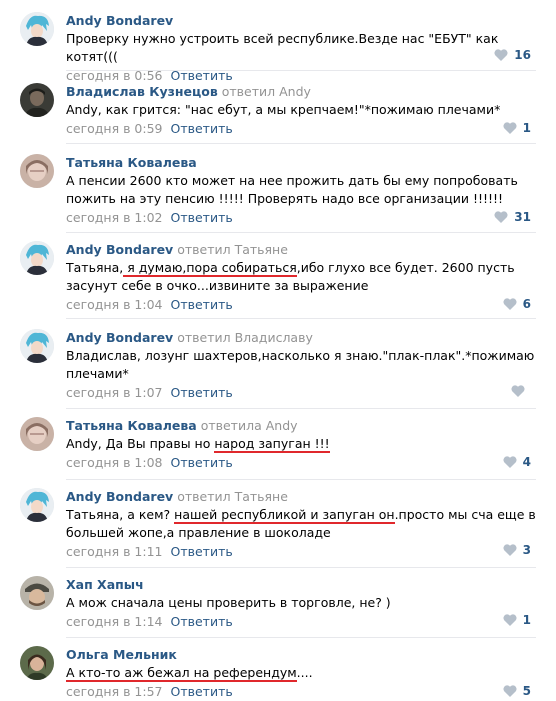 The height and width of the screenshot is (701, 556). What do you see at coordinates (284, 515) in the screenshot?
I see `underlined-phrase: нашей республикой и запуган он` at bounding box center [284, 515].